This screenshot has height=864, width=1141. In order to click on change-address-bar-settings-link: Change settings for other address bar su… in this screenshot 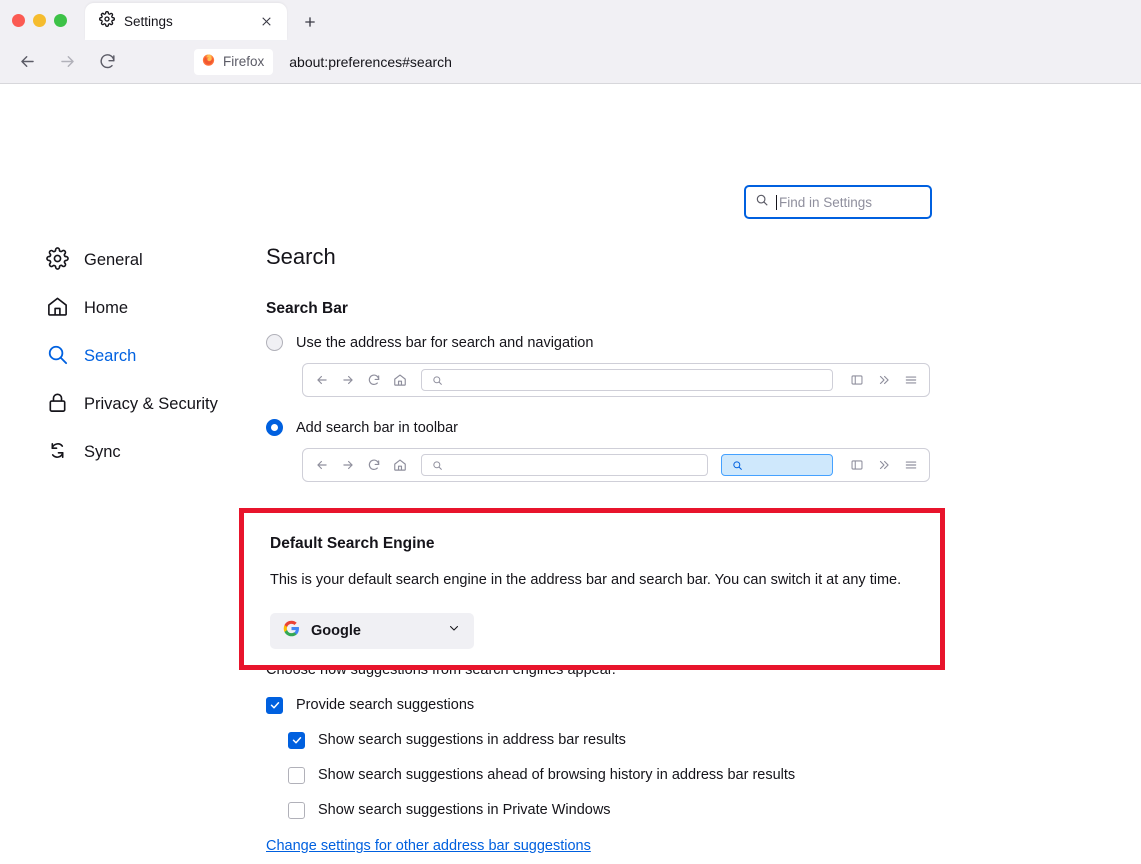, I will do `click(428, 846)`.